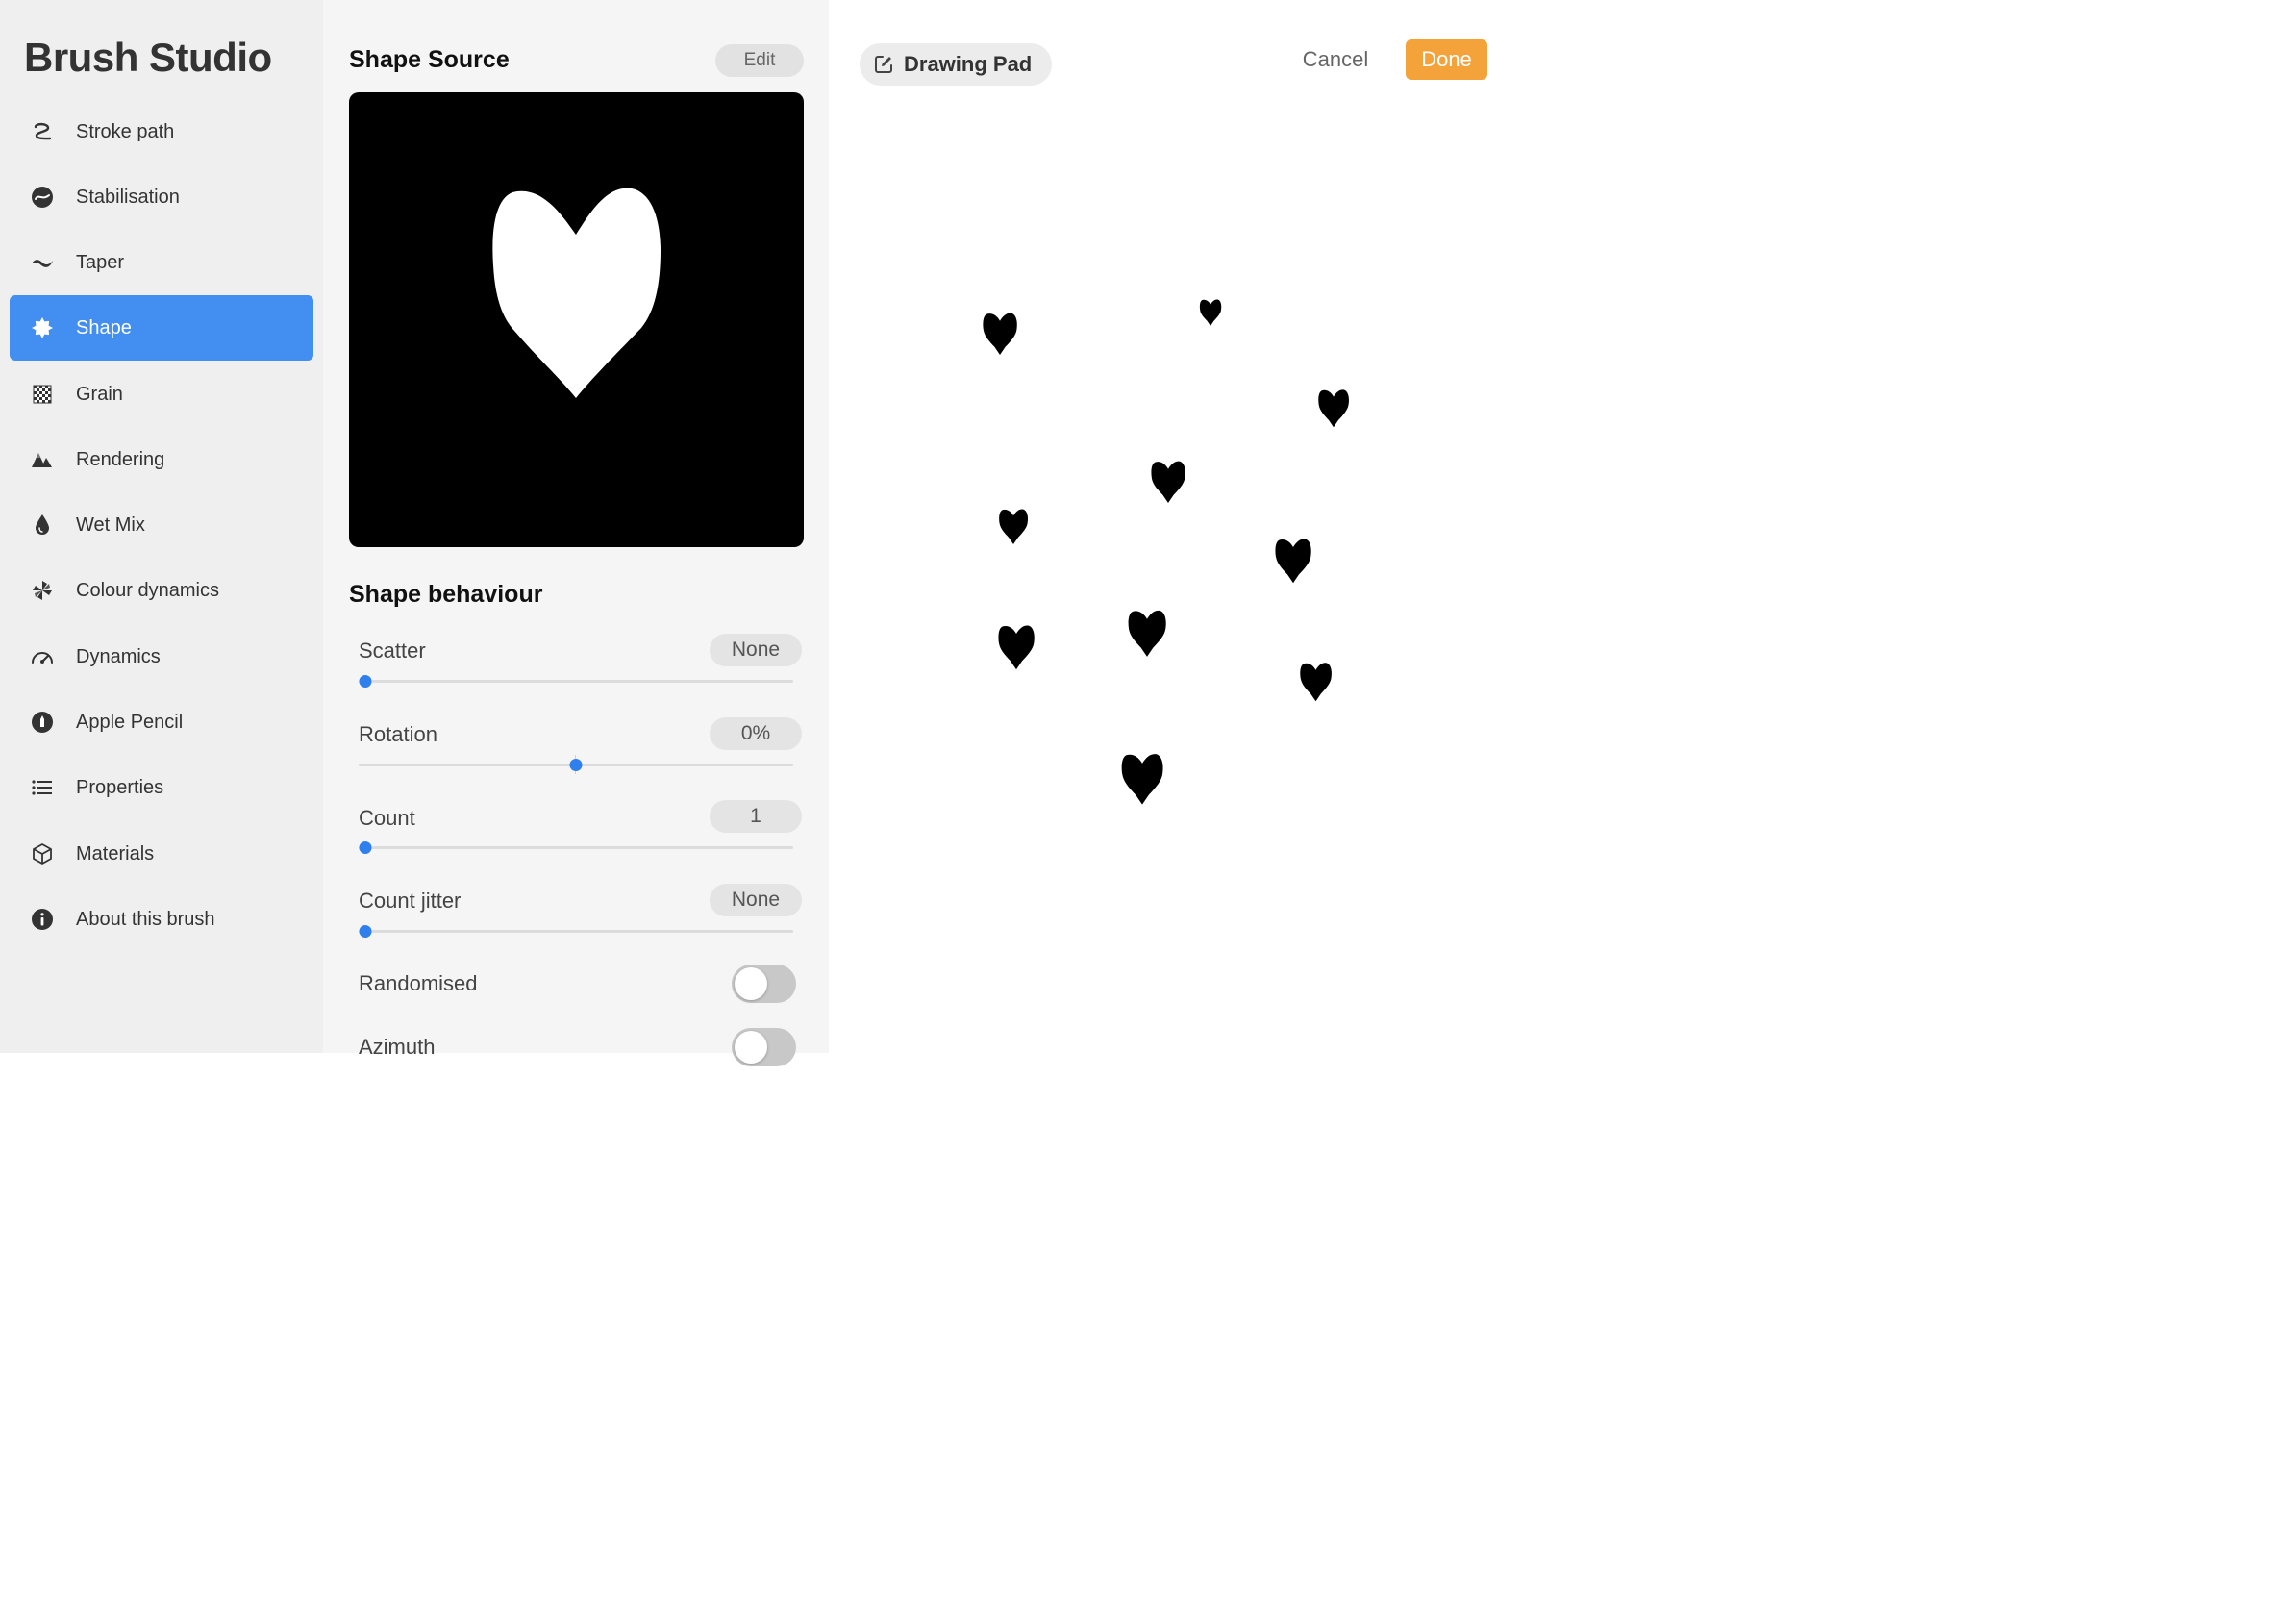  Describe the element at coordinates (104, 327) in the screenshot. I see `sidebar-item-label: Shape` at that location.